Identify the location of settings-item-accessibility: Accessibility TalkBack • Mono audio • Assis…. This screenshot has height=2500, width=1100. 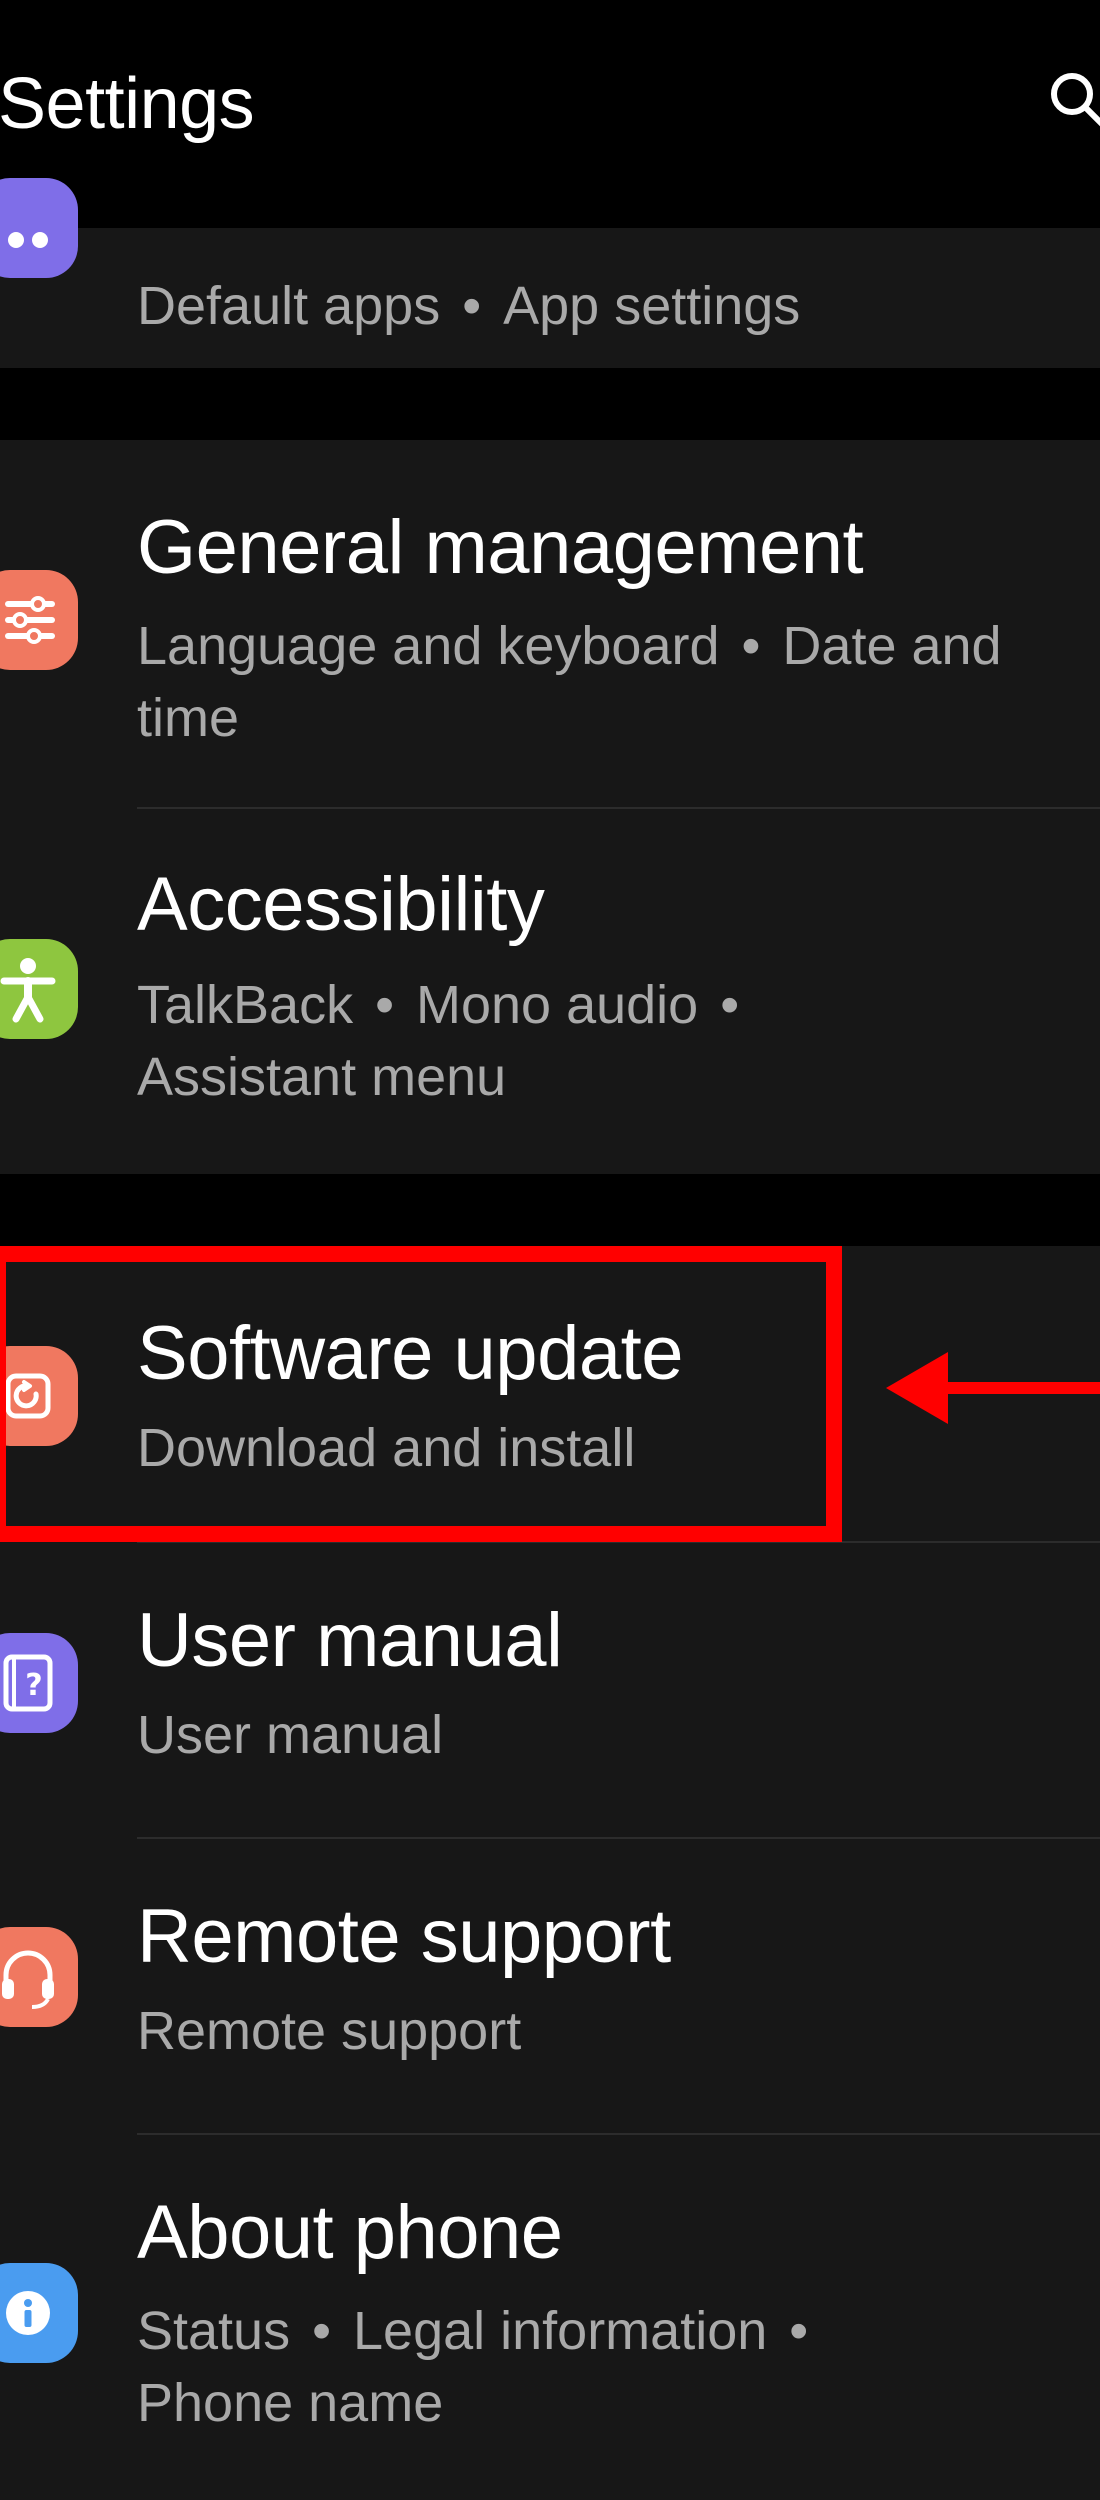
(550, 991).